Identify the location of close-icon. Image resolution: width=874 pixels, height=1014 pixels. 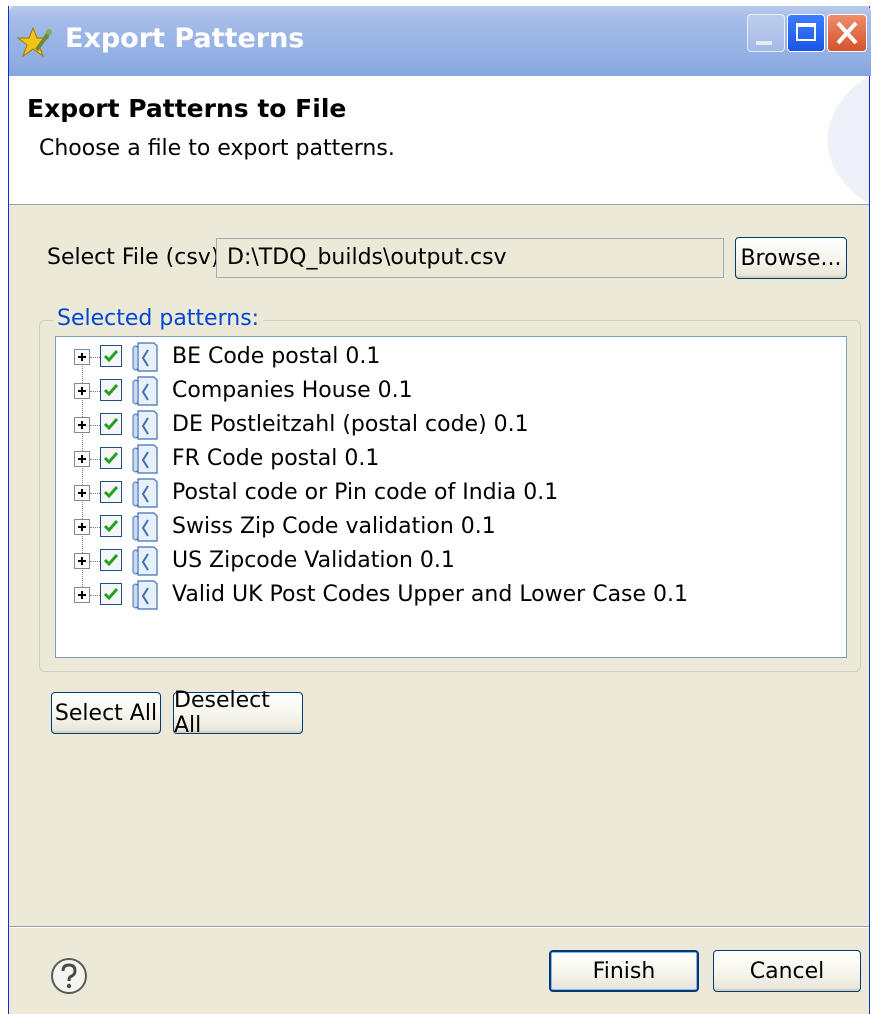
(847, 33).